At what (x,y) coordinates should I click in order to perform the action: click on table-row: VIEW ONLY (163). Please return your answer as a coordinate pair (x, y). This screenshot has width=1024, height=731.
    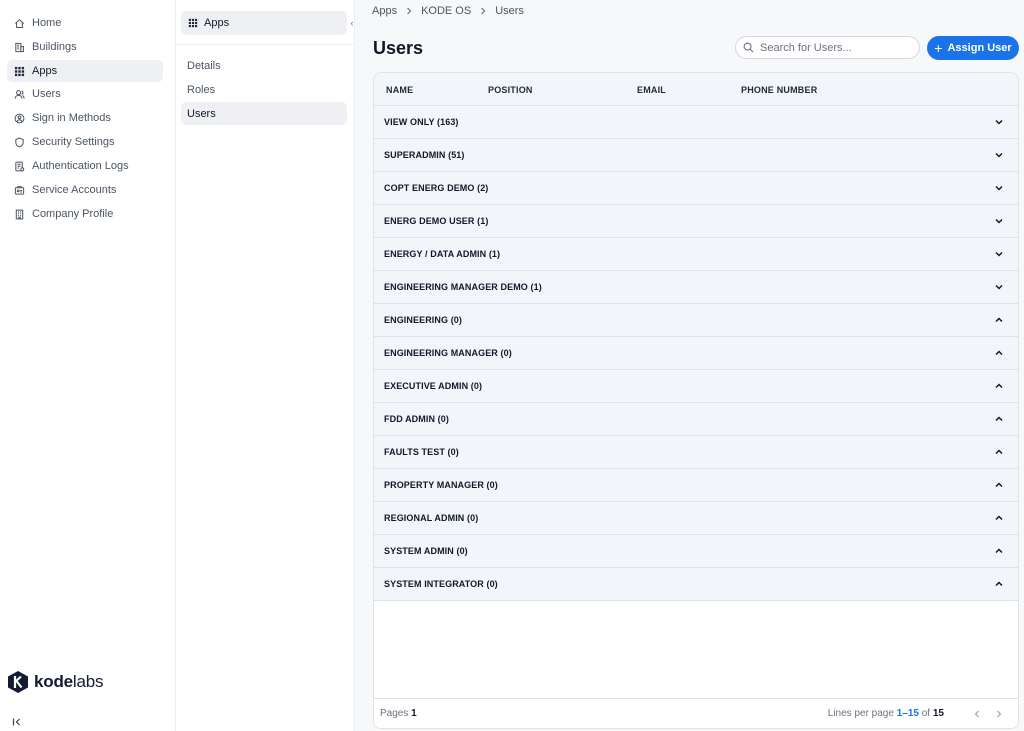
    Looking at the image, I should click on (696, 122).